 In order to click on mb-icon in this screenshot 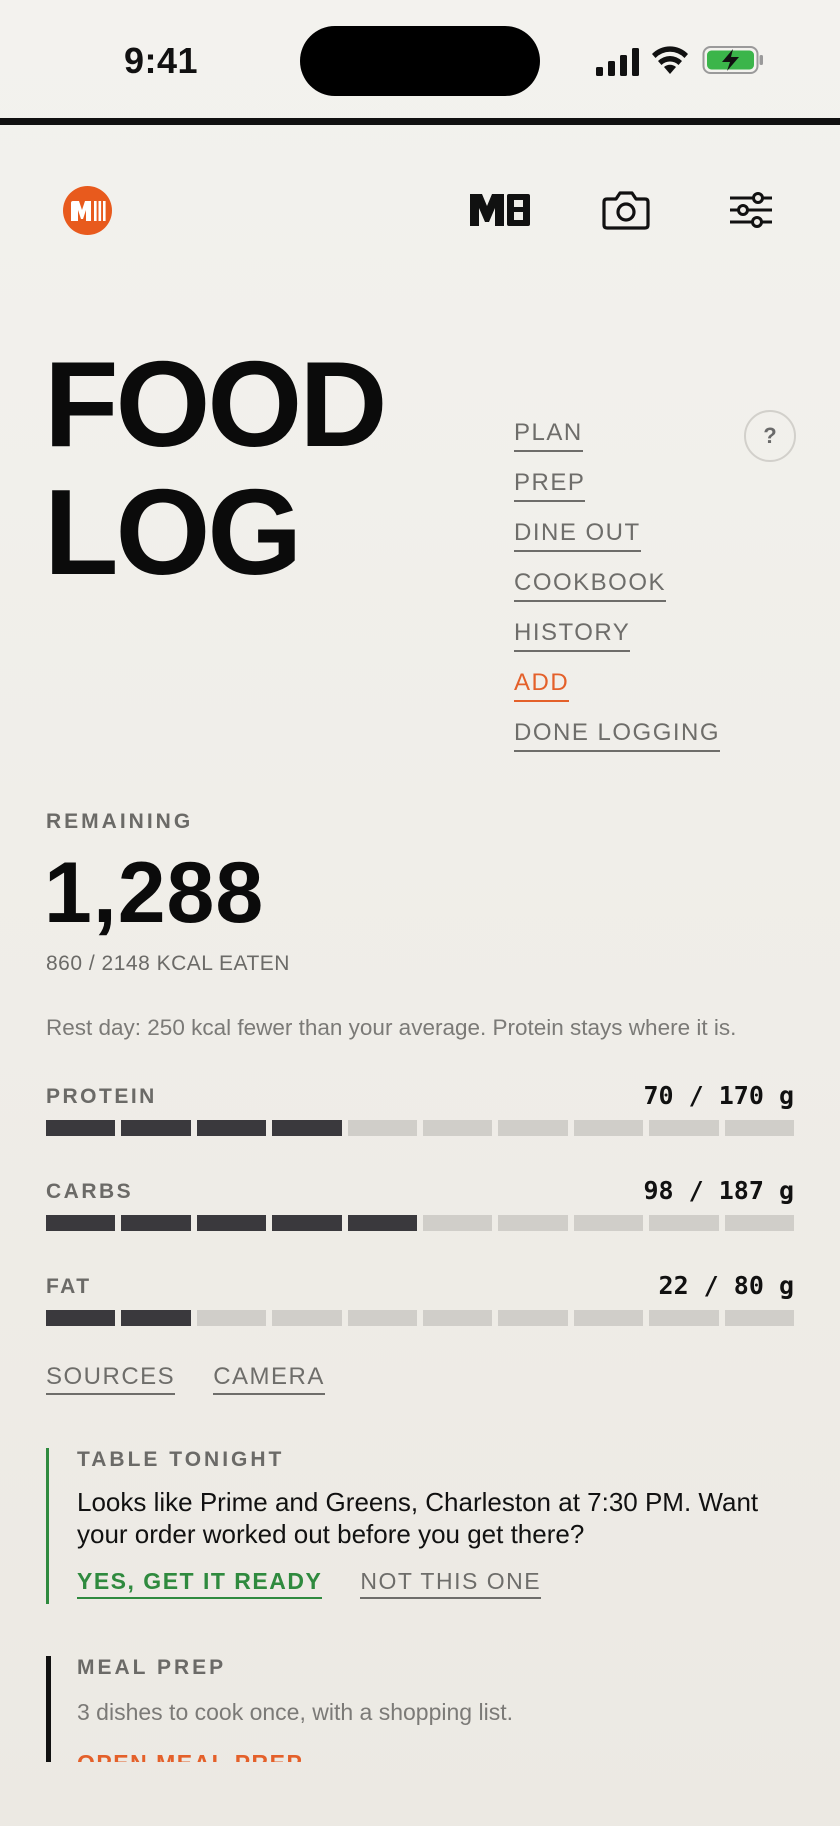, I will do `click(500, 210)`.